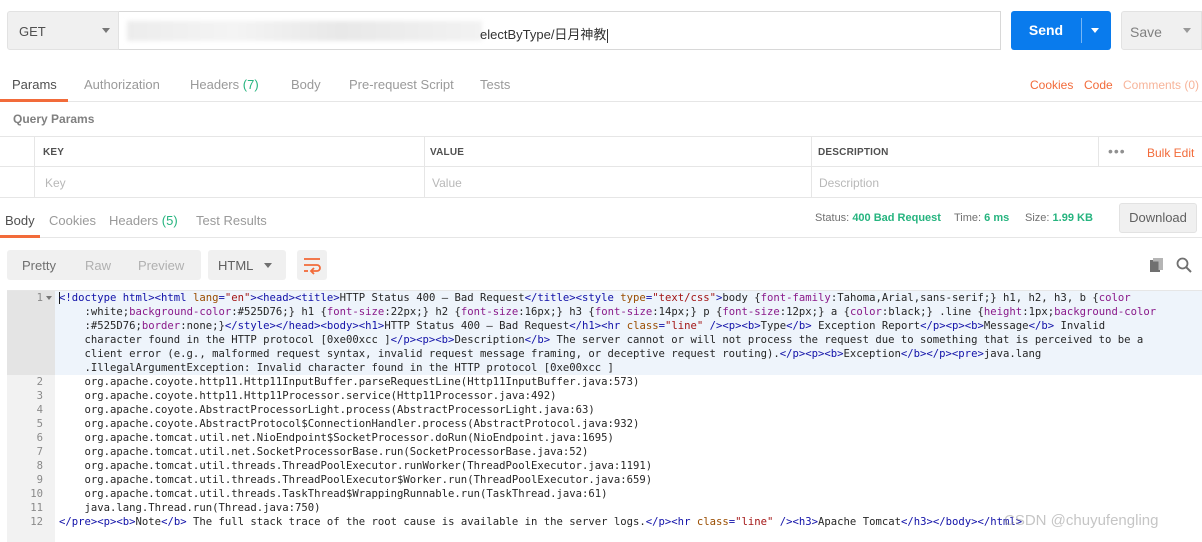 This screenshot has width=1202, height=542. What do you see at coordinates (39, 265) in the screenshot?
I see `pretty-button: Pretty` at bounding box center [39, 265].